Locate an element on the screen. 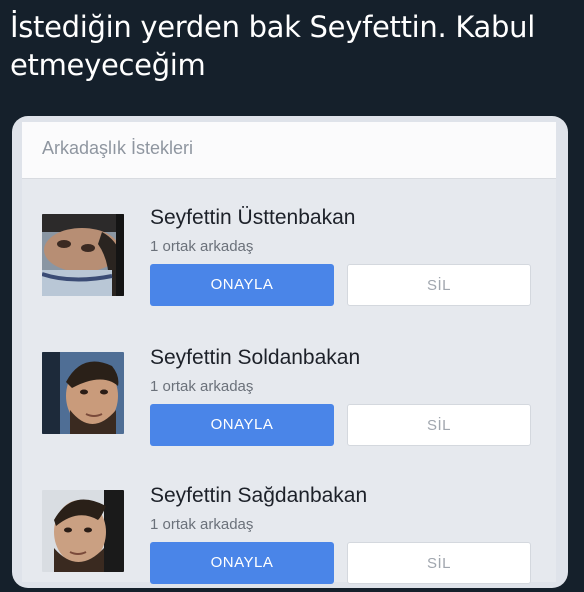 This screenshot has height=592, width=584. request-name: Seyfettin Üsttenbakan is located at coordinates (252, 218).